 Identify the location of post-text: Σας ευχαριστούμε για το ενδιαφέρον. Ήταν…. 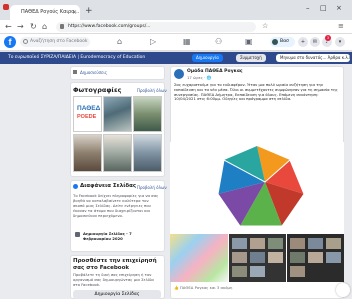
(256, 92).